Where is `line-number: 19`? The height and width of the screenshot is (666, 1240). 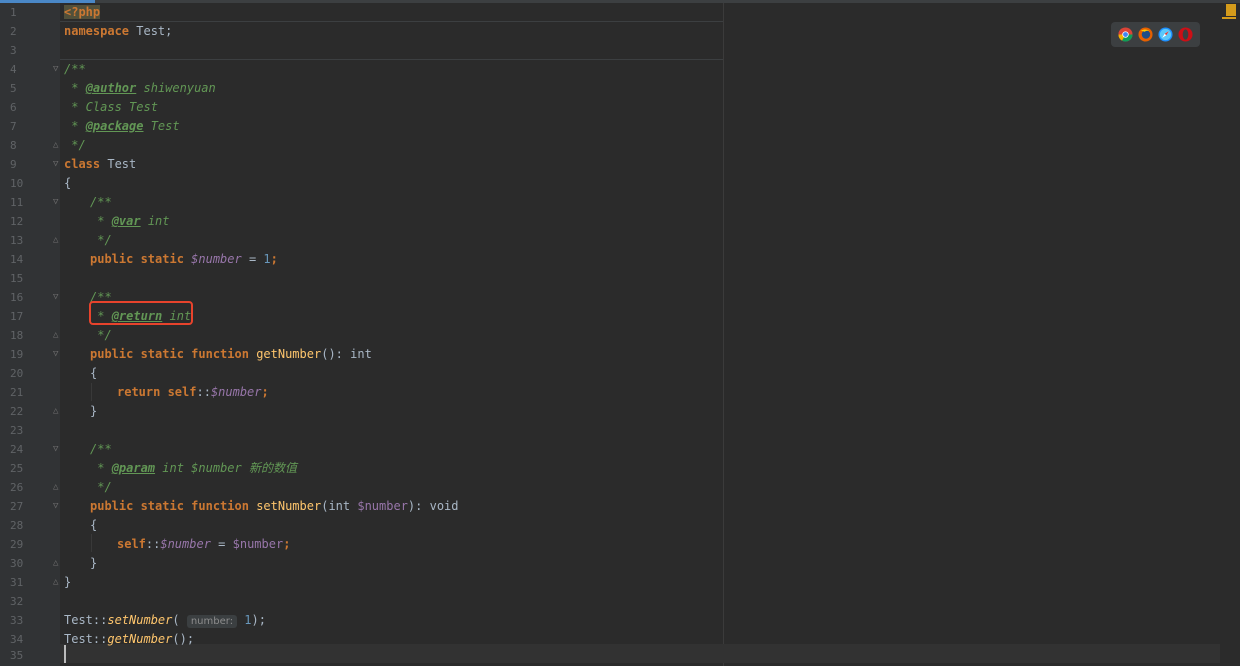 line-number: 19 is located at coordinates (17, 354).